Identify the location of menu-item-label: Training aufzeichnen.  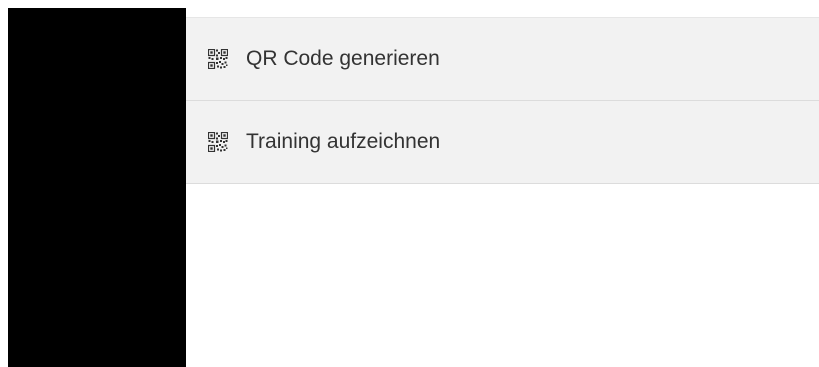
(343, 141).